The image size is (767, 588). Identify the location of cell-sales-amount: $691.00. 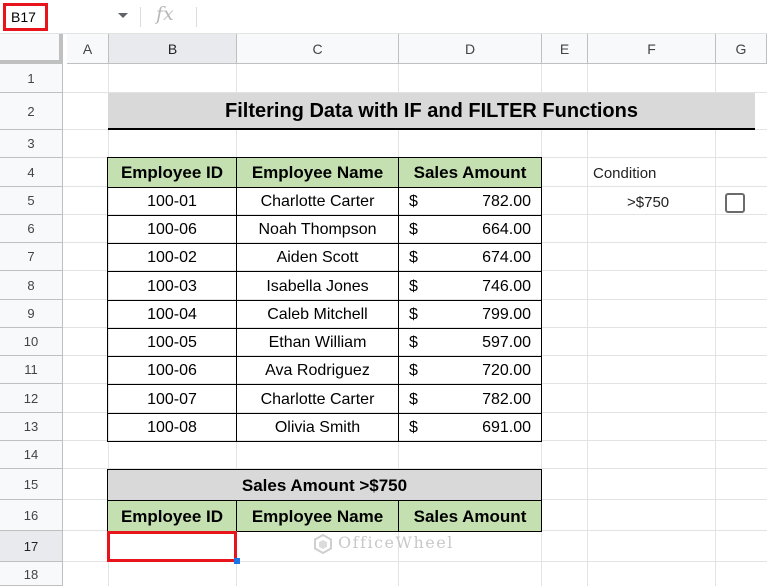
(470, 428).